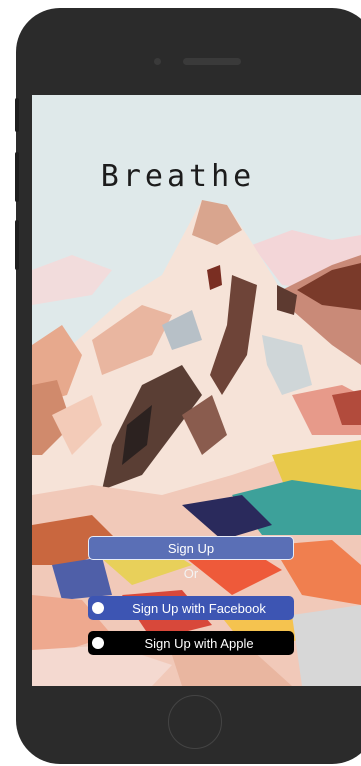  Describe the element at coordinates (17, 115) in the screenshot. I see `silent-switch` at that location.